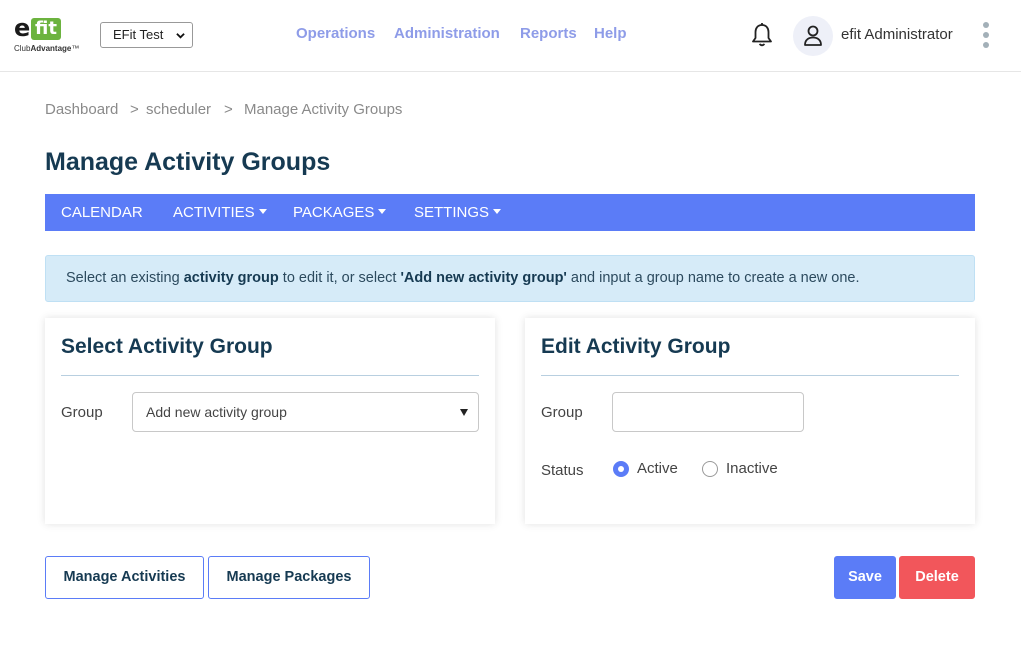 This screenshot has height=647, width=1021. Describe the element at coordinates (216, 412) in the screenshot. I see `group-select-value: Add new activity group` at that location.